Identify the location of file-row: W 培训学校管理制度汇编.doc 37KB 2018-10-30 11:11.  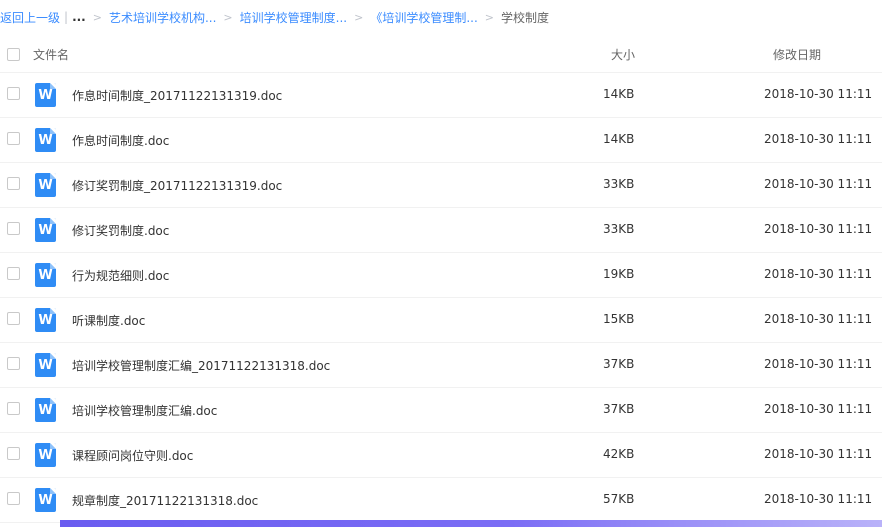
(441, 410).